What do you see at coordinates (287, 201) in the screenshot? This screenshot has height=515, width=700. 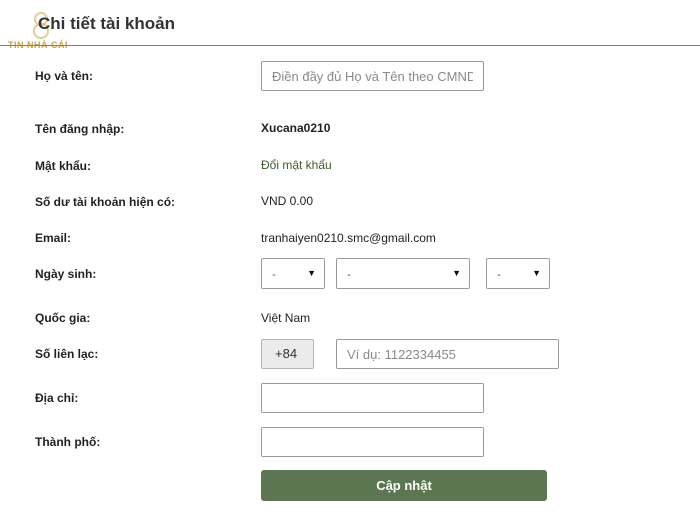 I see `balance-value: VND 0.00` at bounding box center [287, 201].